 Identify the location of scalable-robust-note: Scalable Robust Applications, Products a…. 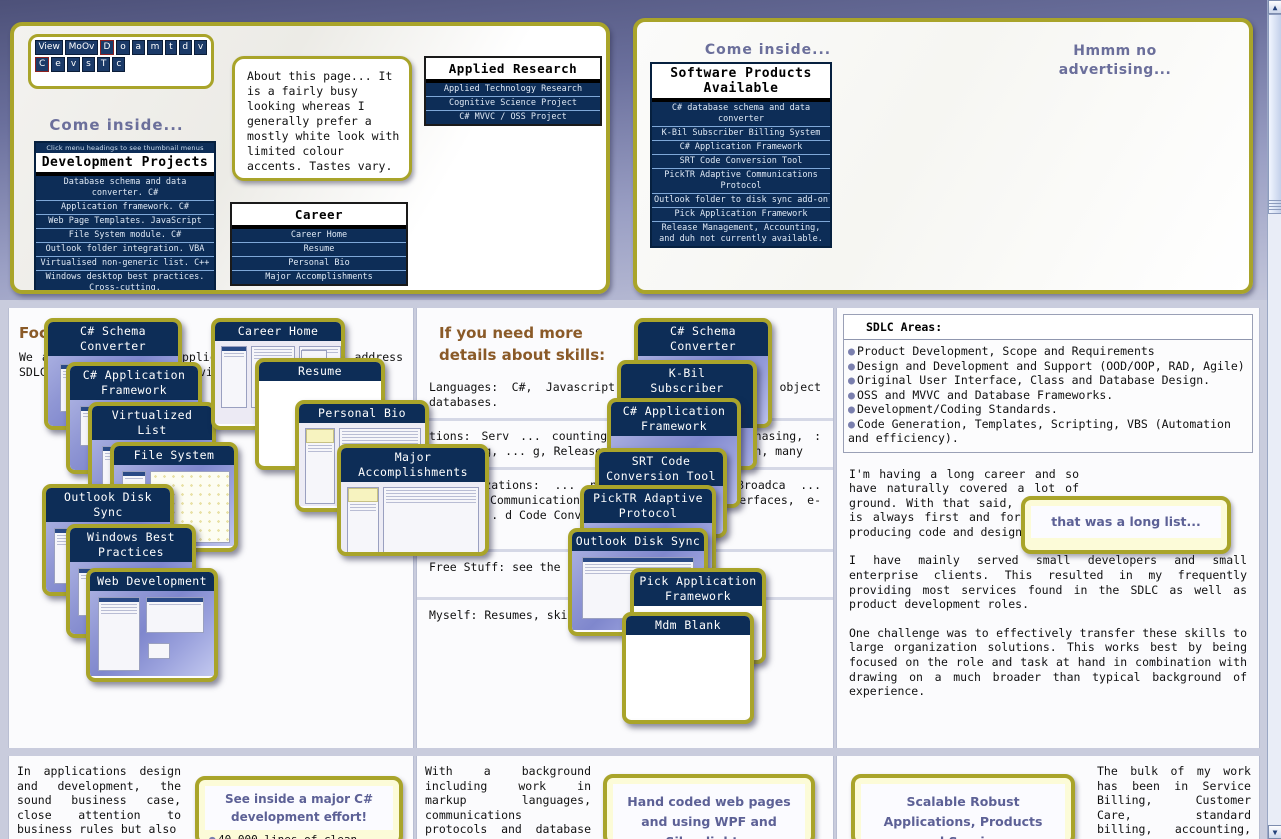
(963, 806).